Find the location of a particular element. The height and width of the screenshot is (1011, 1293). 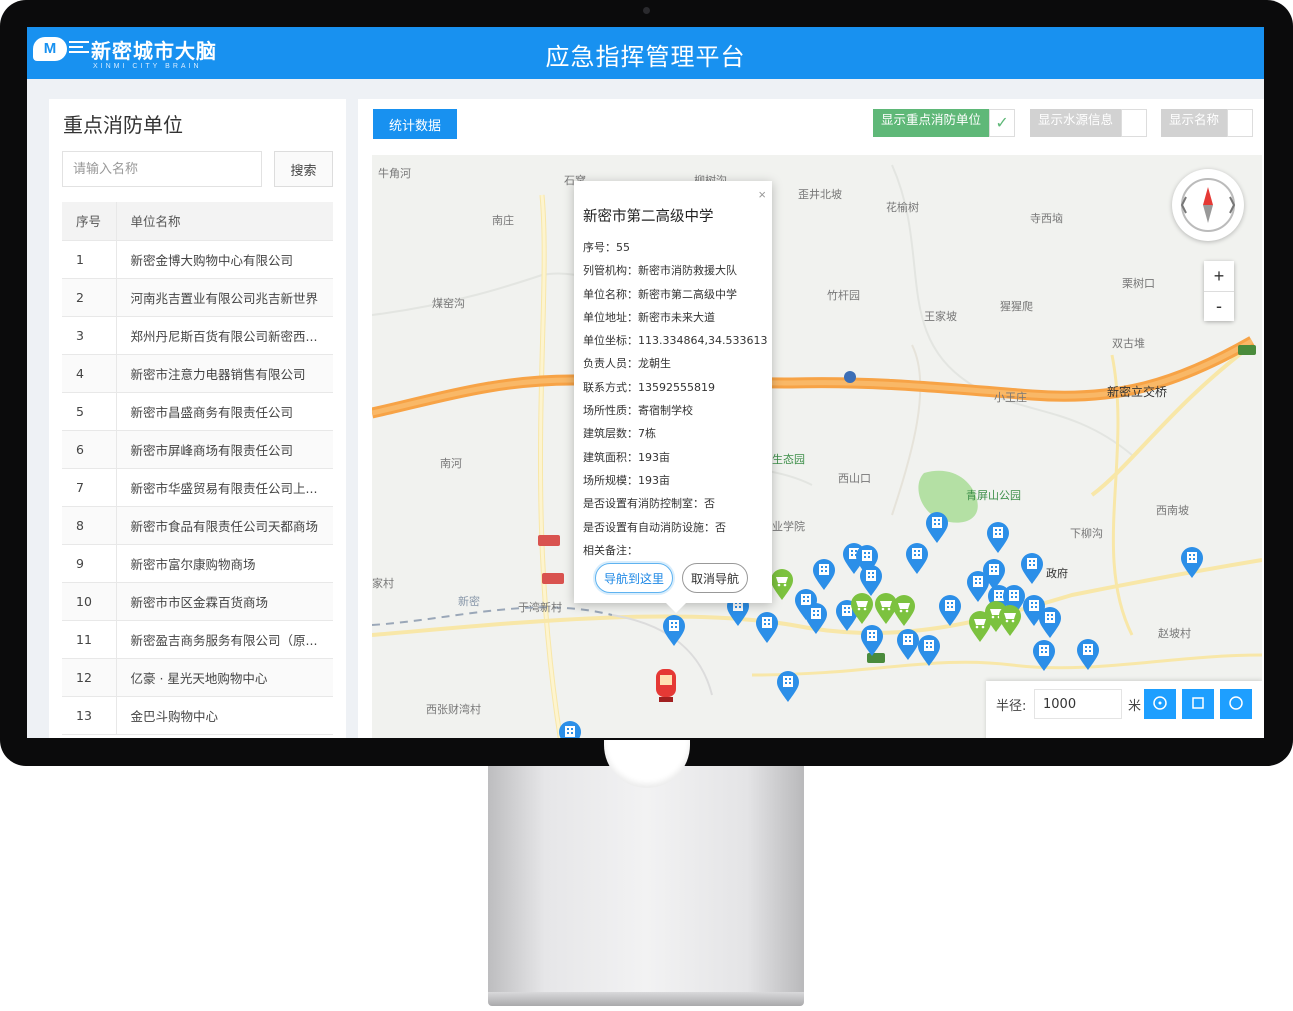

monitor-stand is located at coordinates (646, 882).